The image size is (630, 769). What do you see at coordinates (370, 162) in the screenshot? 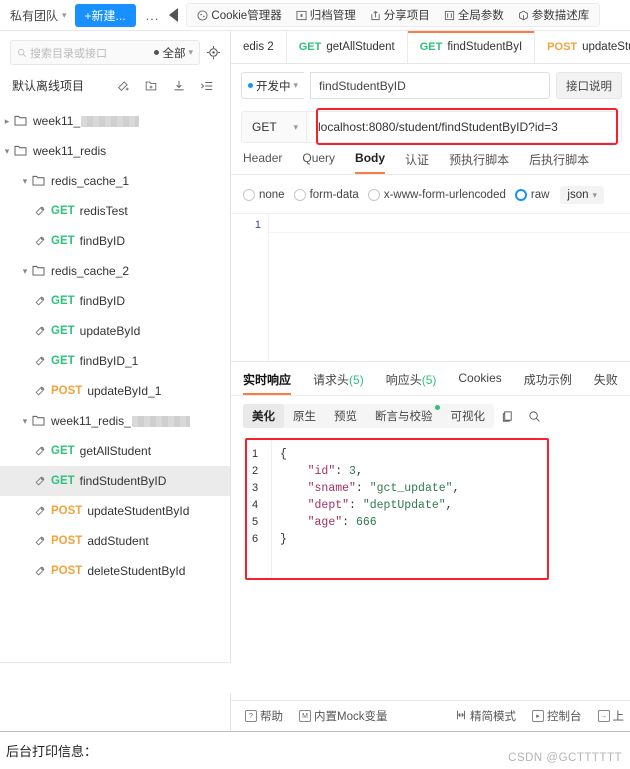
I see `request-tab-Body: Body` at bounding box center [370, 162].